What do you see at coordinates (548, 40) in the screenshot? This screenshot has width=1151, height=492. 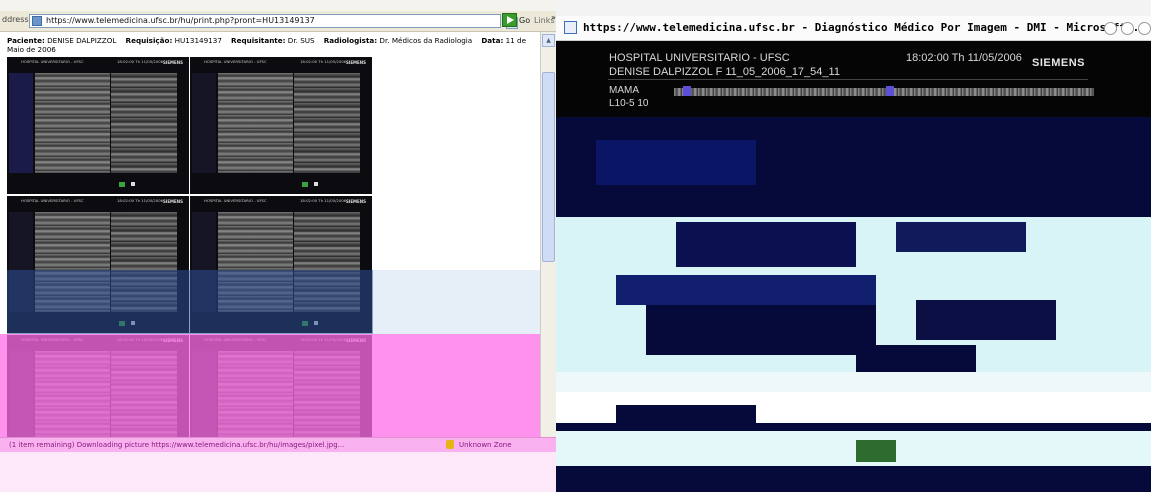 I see `scroll-up-arrow-icon: ▲` at bounding box center [548, 40].